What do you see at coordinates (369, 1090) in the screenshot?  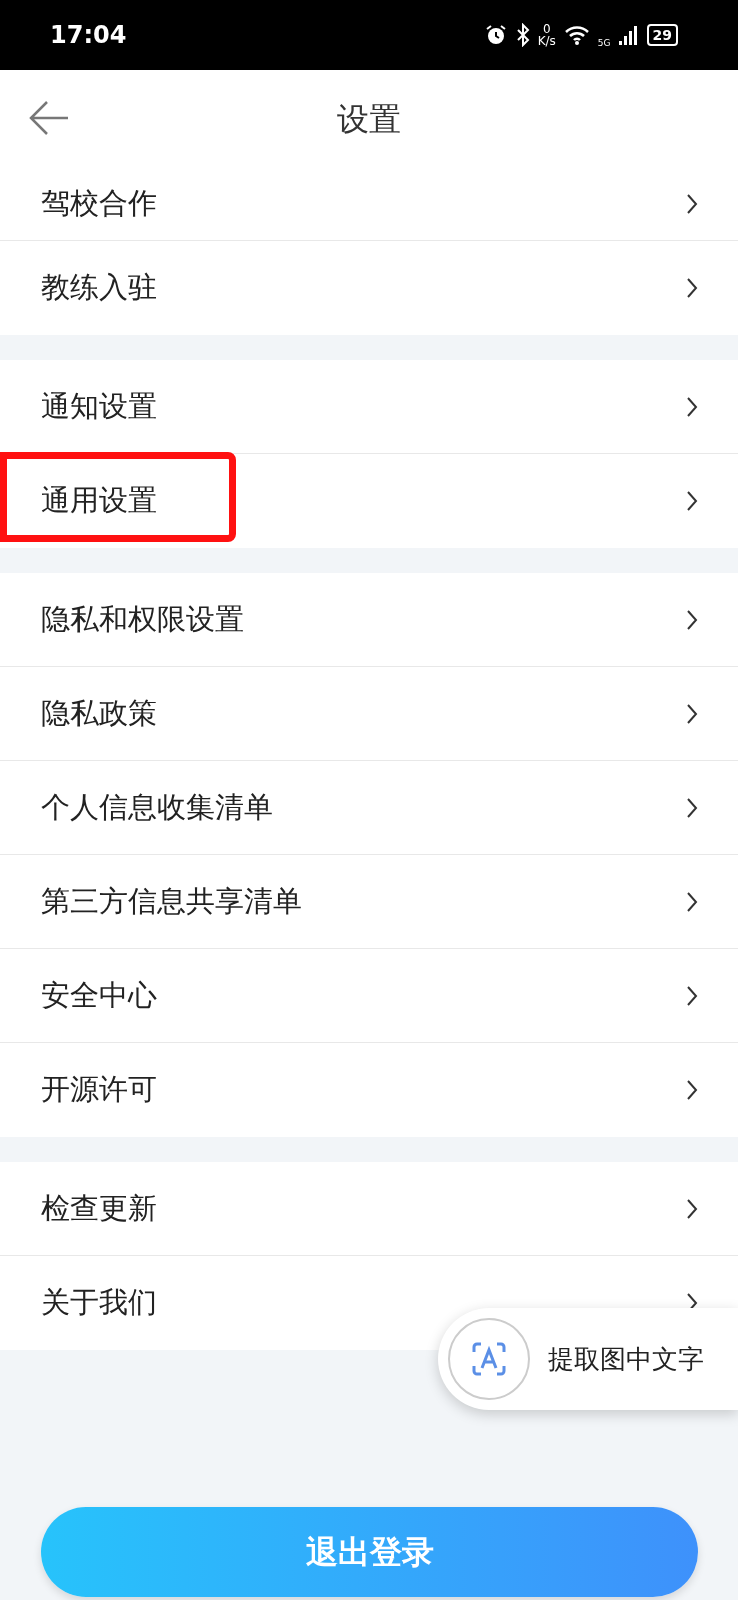 I see `settings-row: 开源许可` at bounding box center [369, 1090].